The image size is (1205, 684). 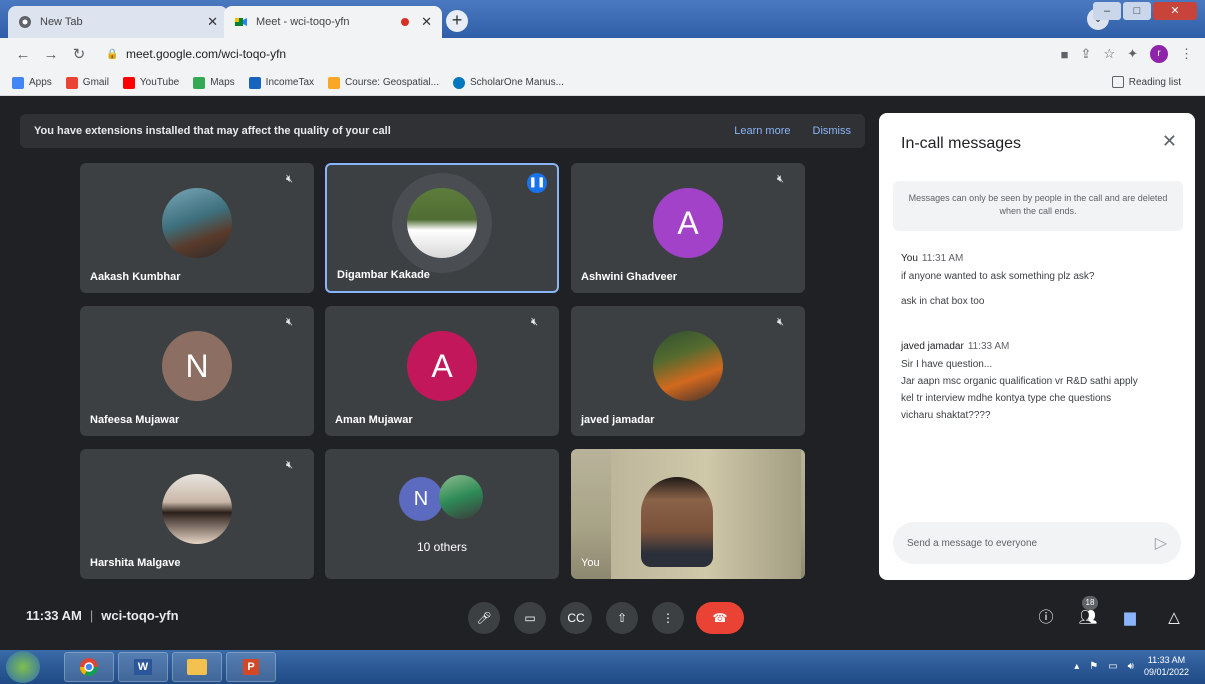 I want to click on message-text: ask in chat box too, so click(x=943, y=301).